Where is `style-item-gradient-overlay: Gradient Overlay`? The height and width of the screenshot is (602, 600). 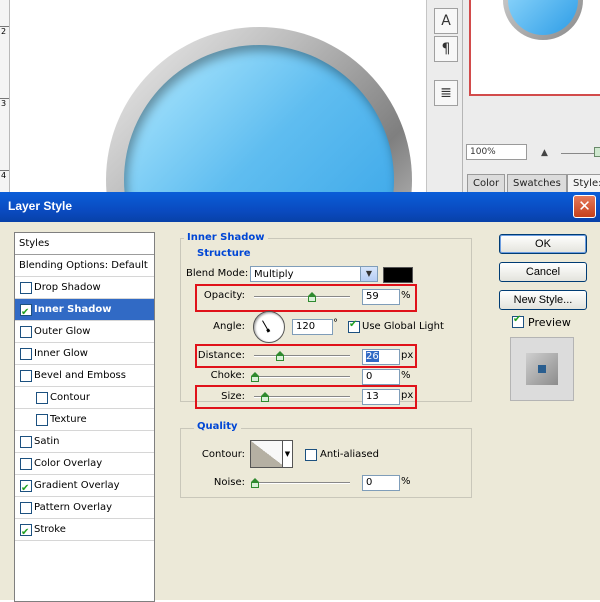 style-item-gradient-overlay: Gradient Overlay is located at coordinates (84, 487).